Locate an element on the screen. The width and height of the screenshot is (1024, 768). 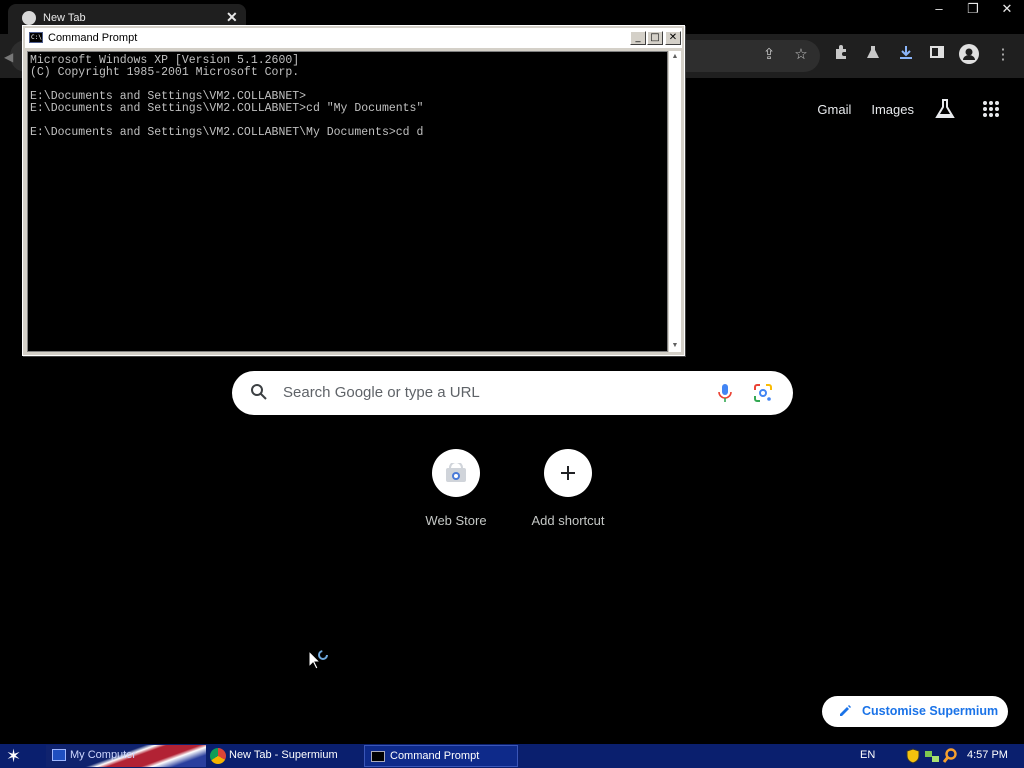
shortcut-add: Add shortcut is located at coordinates (568, 488).